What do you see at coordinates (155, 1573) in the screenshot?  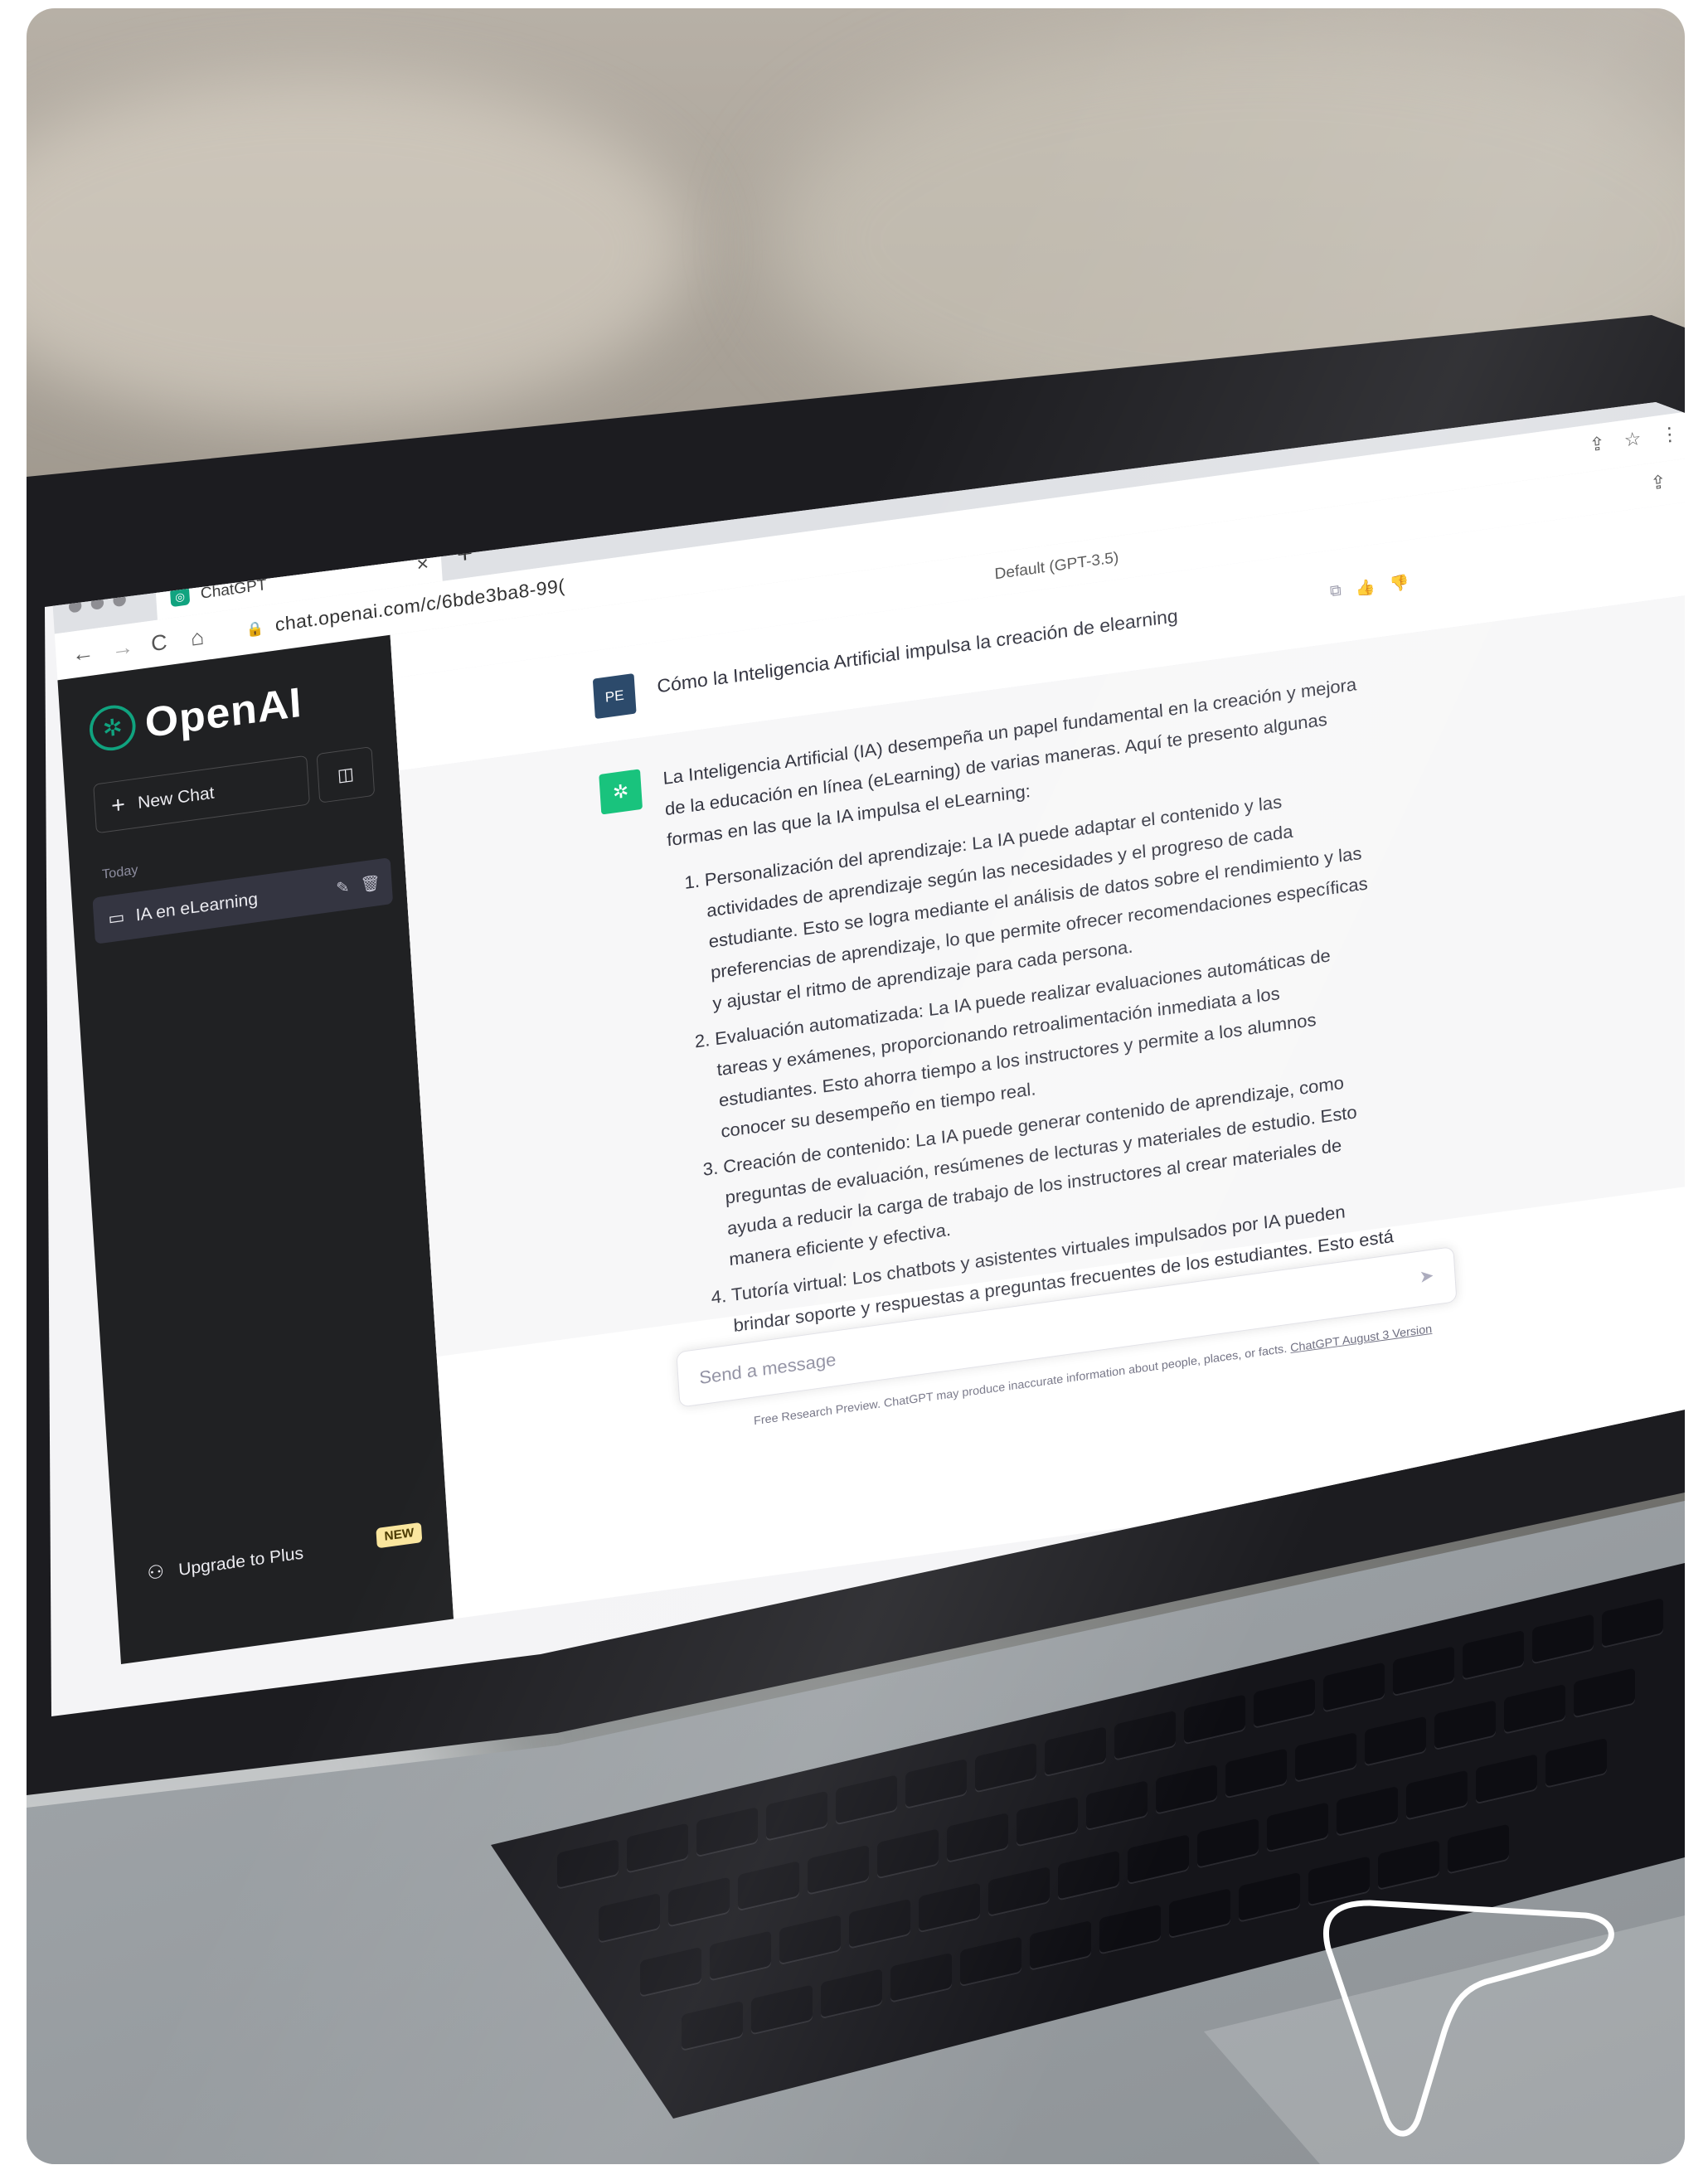 I see `user-icon: ⚇` at bounding box center [155, 1573].